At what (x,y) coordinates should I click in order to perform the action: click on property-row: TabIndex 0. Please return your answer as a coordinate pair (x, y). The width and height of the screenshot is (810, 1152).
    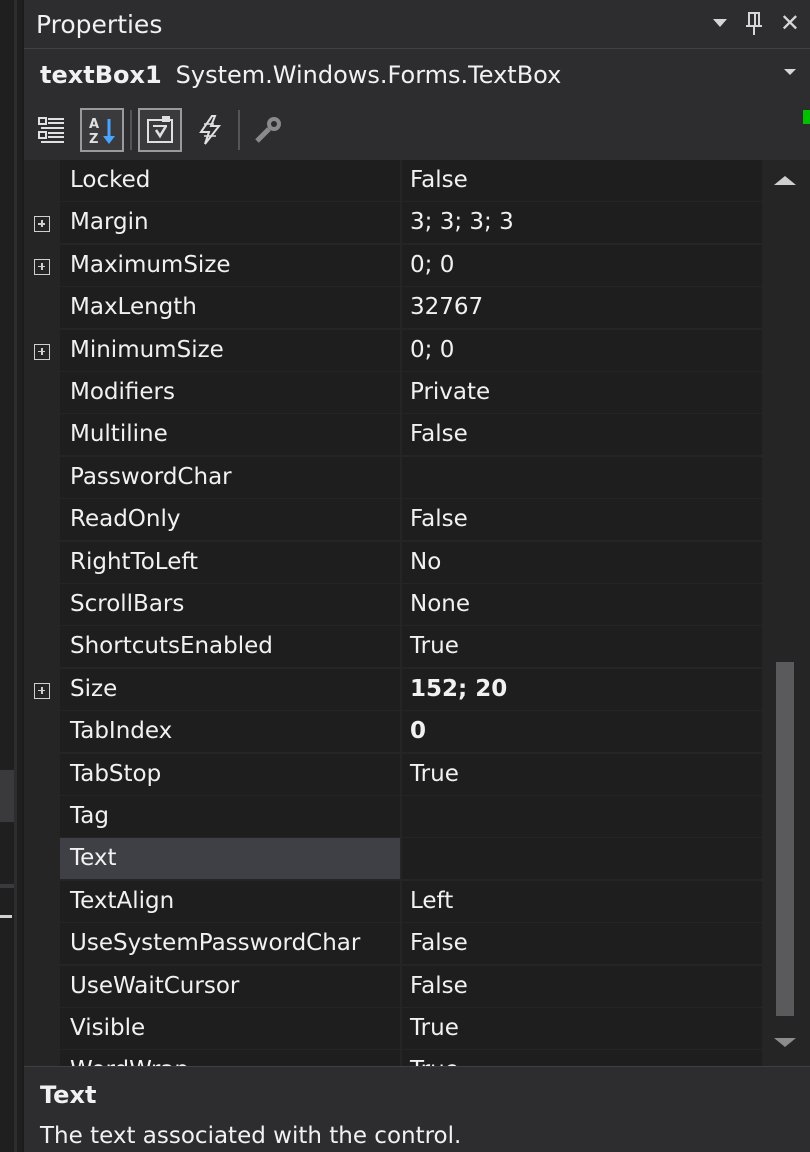
    Looking at the image, I should click on (393, 732).